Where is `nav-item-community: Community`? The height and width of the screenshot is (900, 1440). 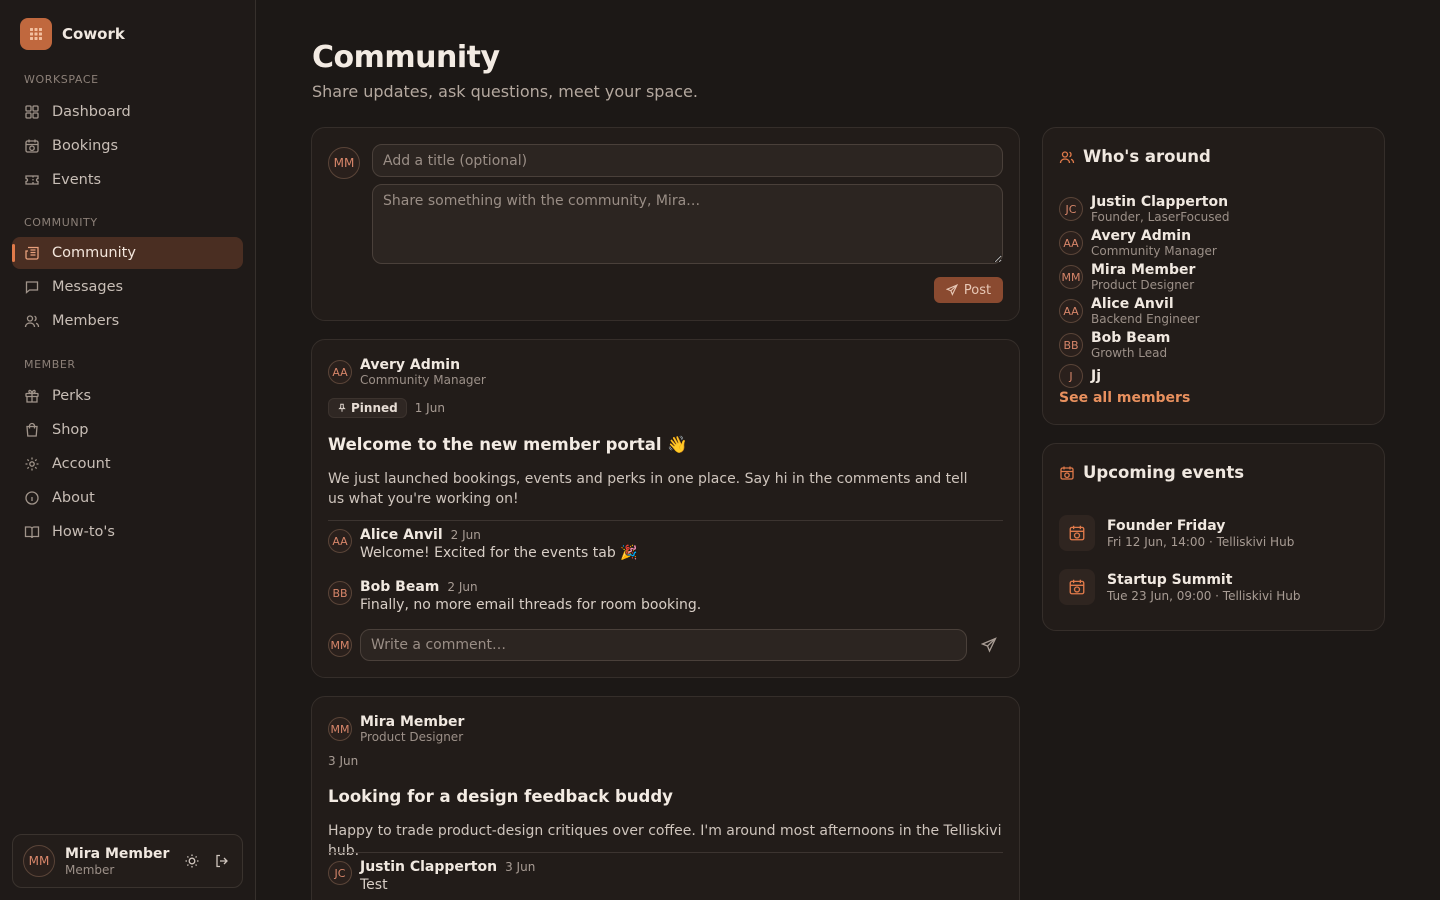 nav-item-community: Community is located at coordinates (127, 253).